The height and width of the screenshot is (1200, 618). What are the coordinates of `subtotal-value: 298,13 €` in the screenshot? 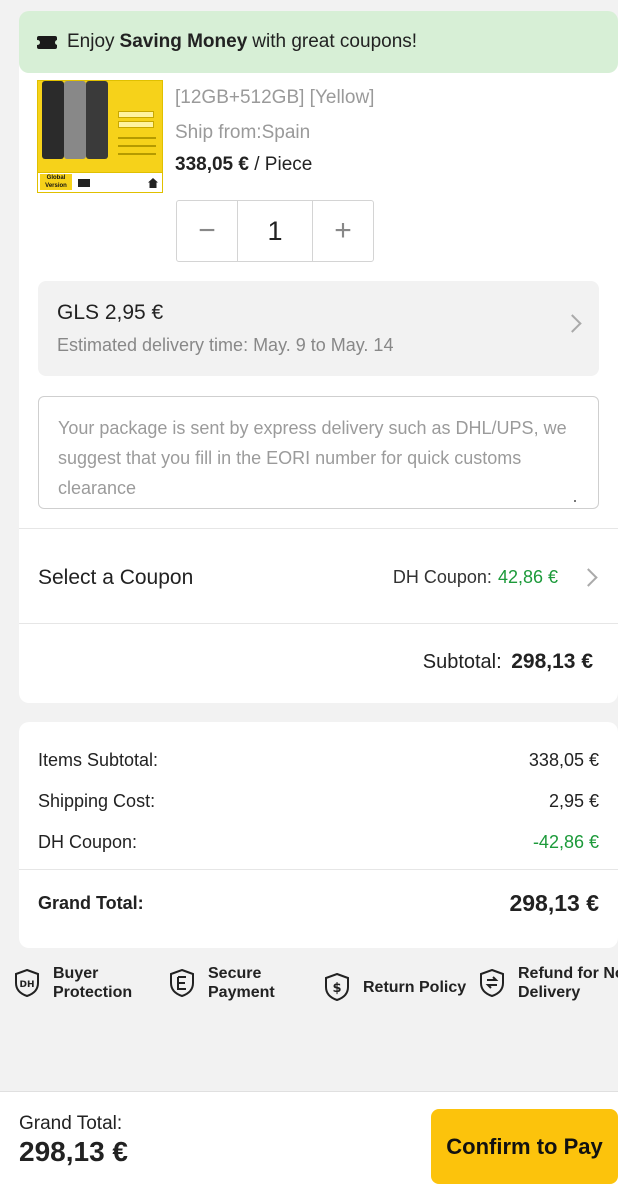 It's located at (552, 661).